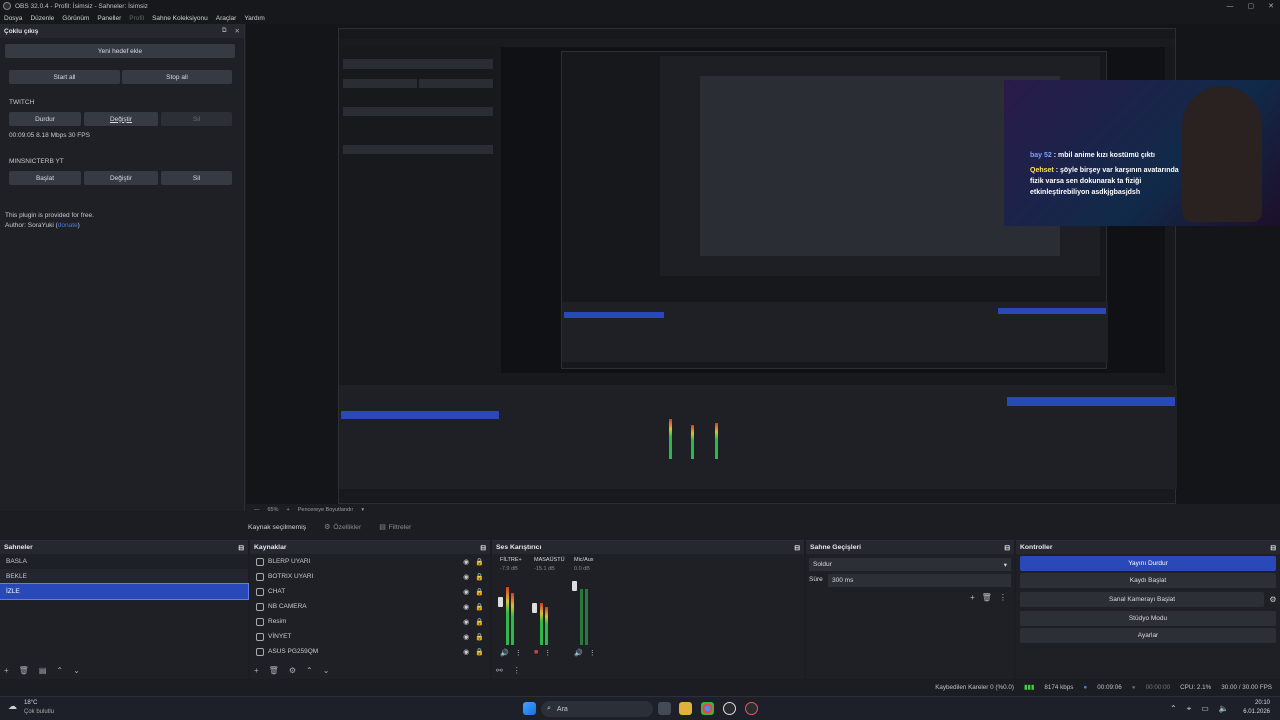  What do you see at coordinates (224, 31) in the screenshot?
I see `float-icon: ⧉` at bounding box center [224, 31].